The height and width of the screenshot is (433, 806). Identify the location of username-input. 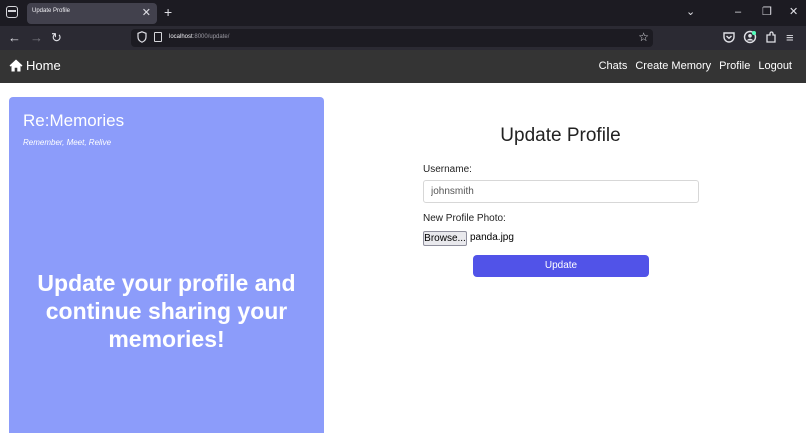
(561, 191).